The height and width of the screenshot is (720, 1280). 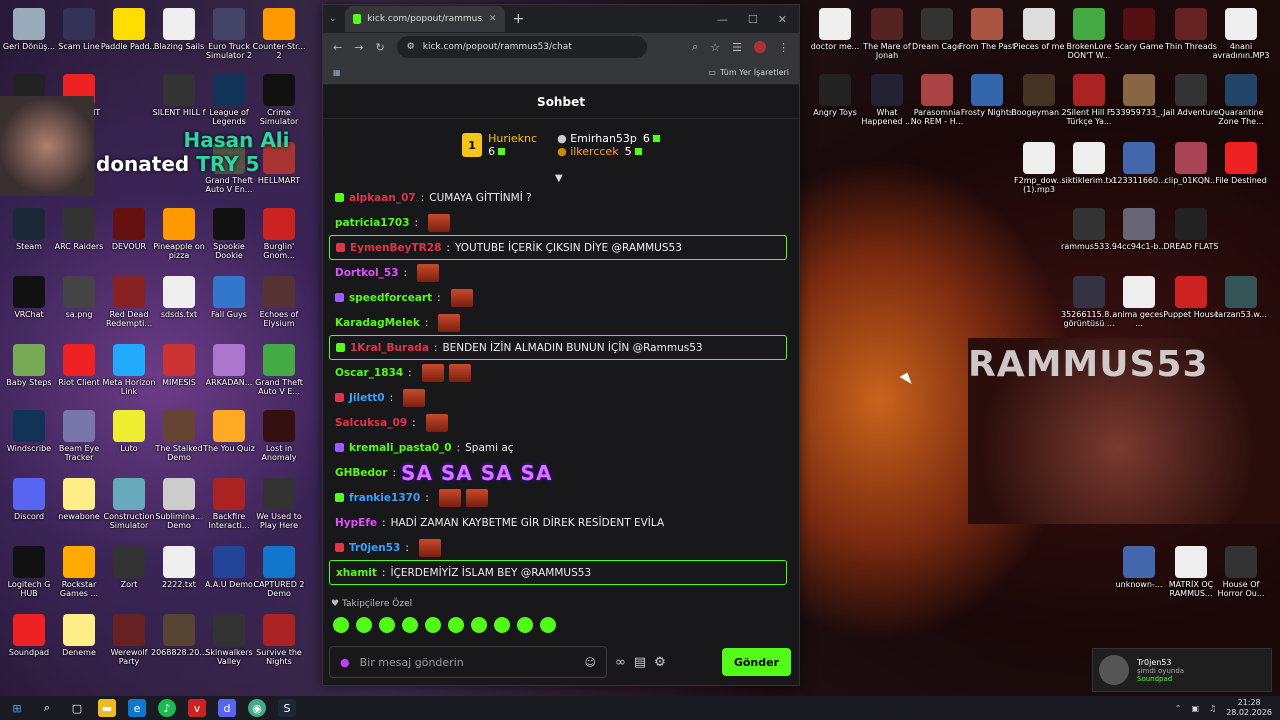 What do you see at coordinates (737, 47) in the screenshot?
I see `extensions-icon: ☰` at bounding box center [737, 47].